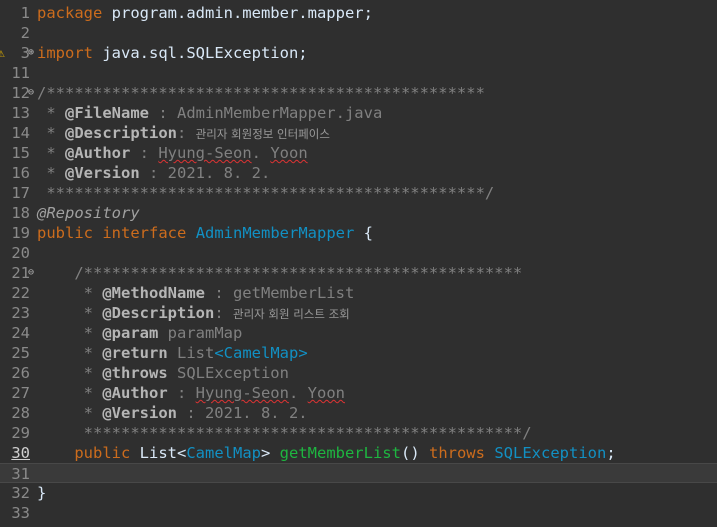 This screenshot has height=527, width=717. Describe the element at coordinates (358, 53) in the screenshot. I see `code-line: 3 ⚠ ⊕ import java.sql.SQLException;` at that location.